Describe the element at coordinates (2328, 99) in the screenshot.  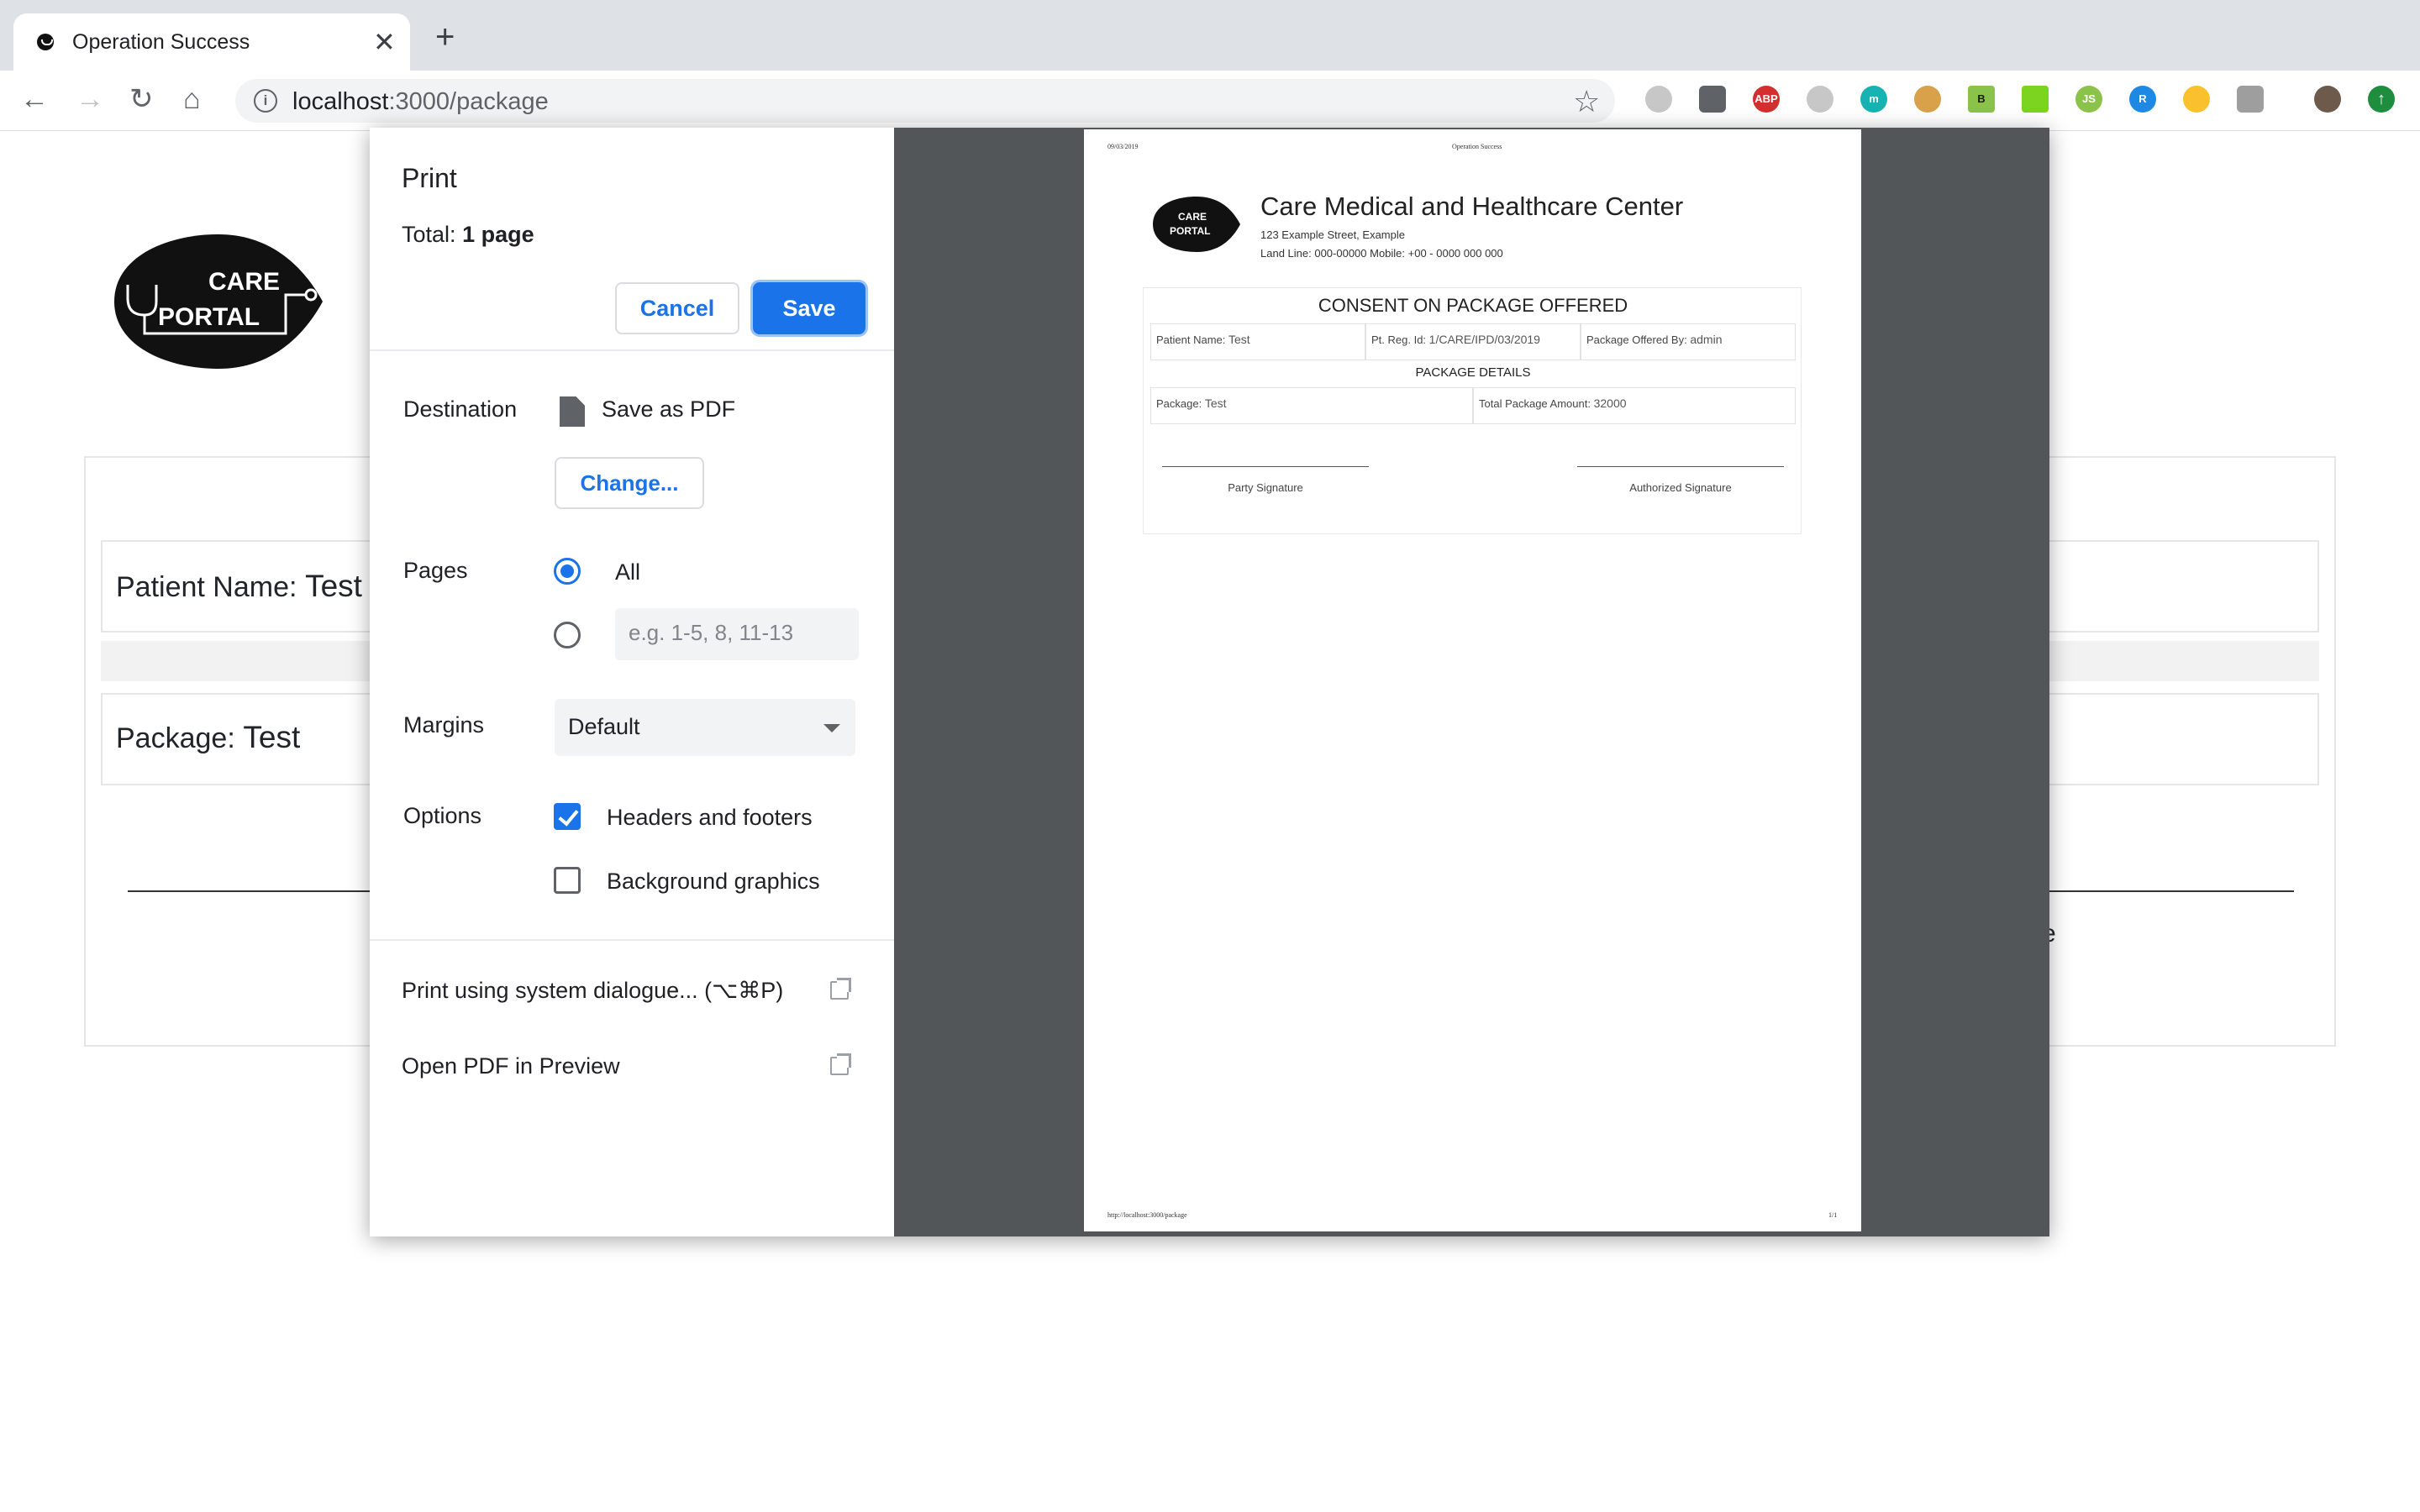
I see `profile-avatar` at that location.